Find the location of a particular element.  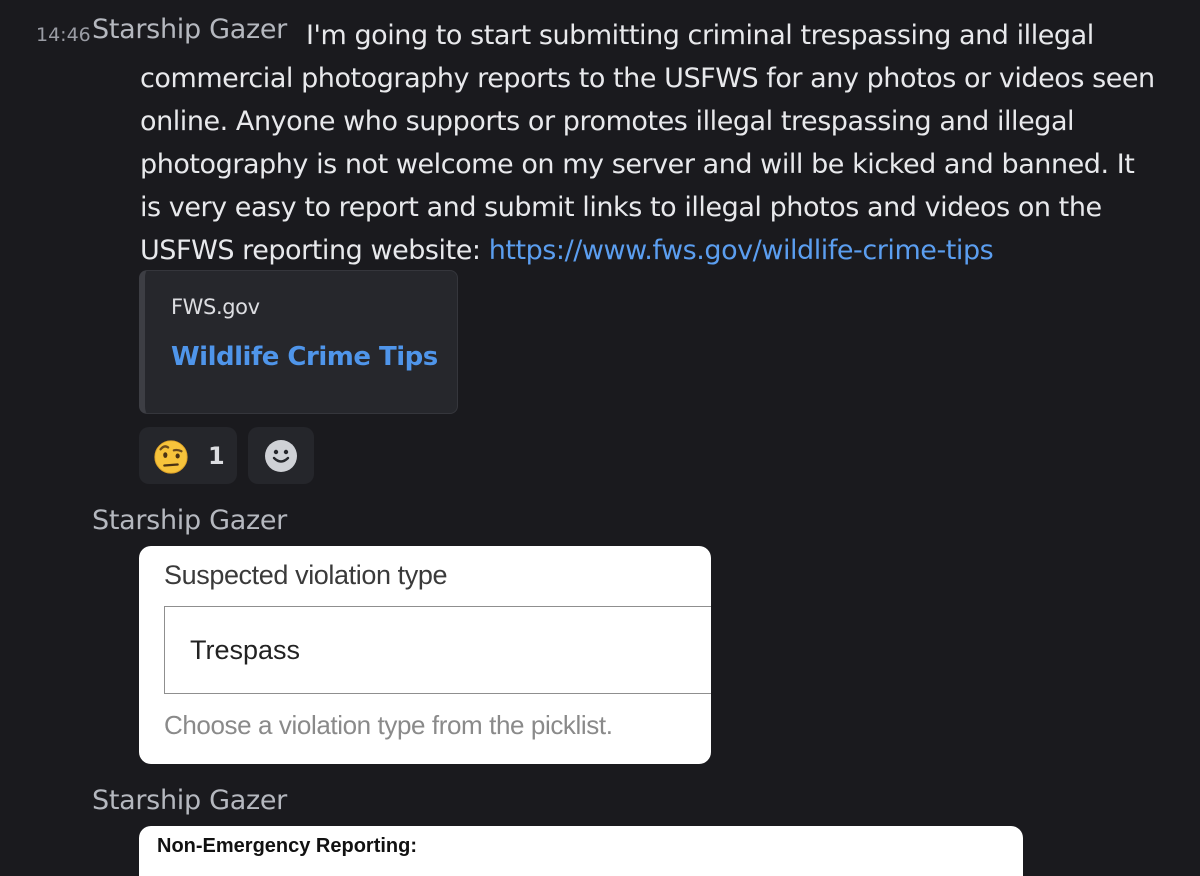

message-link: https://www.fws.gov/wildlife-crime-tips is located at coordinates (741, 250).